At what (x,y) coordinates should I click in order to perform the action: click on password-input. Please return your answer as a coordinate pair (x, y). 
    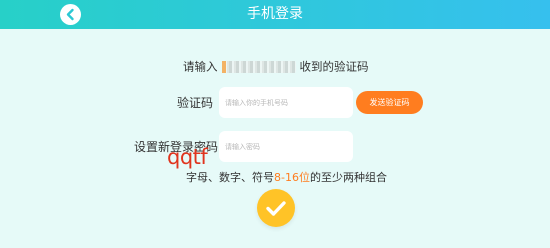
    Looking at the image, I should click on (286, 146).